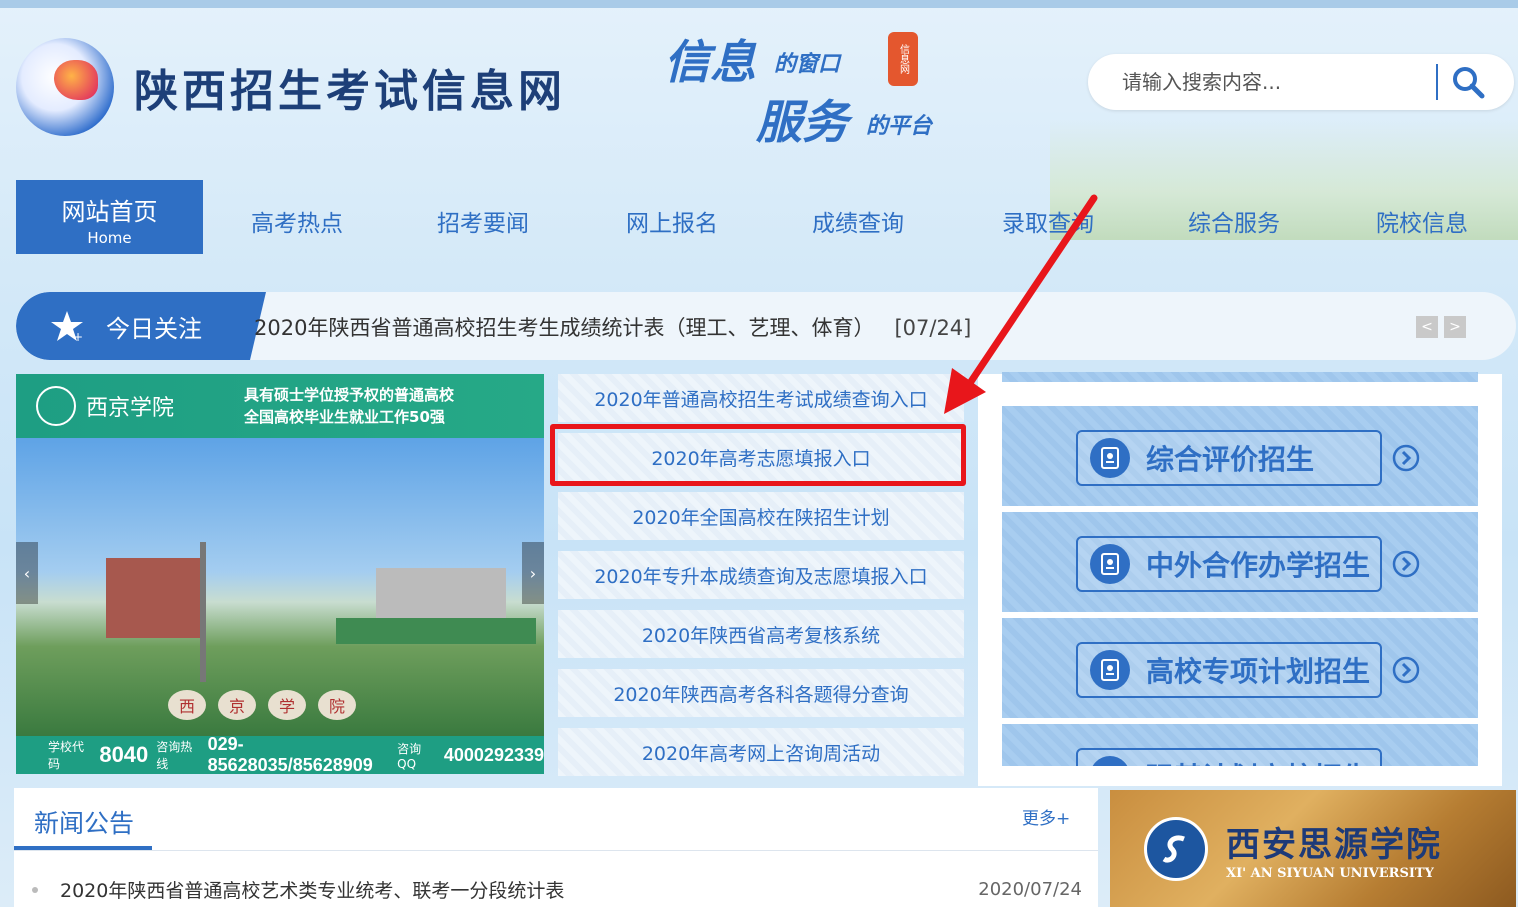 The width and height of the screenshot is (1518, 907). What do you see at coordinates (280, 587) in the screenshot?
I see `banner-campus-image: 西 京 学 院` at bounding box center [280, 587].